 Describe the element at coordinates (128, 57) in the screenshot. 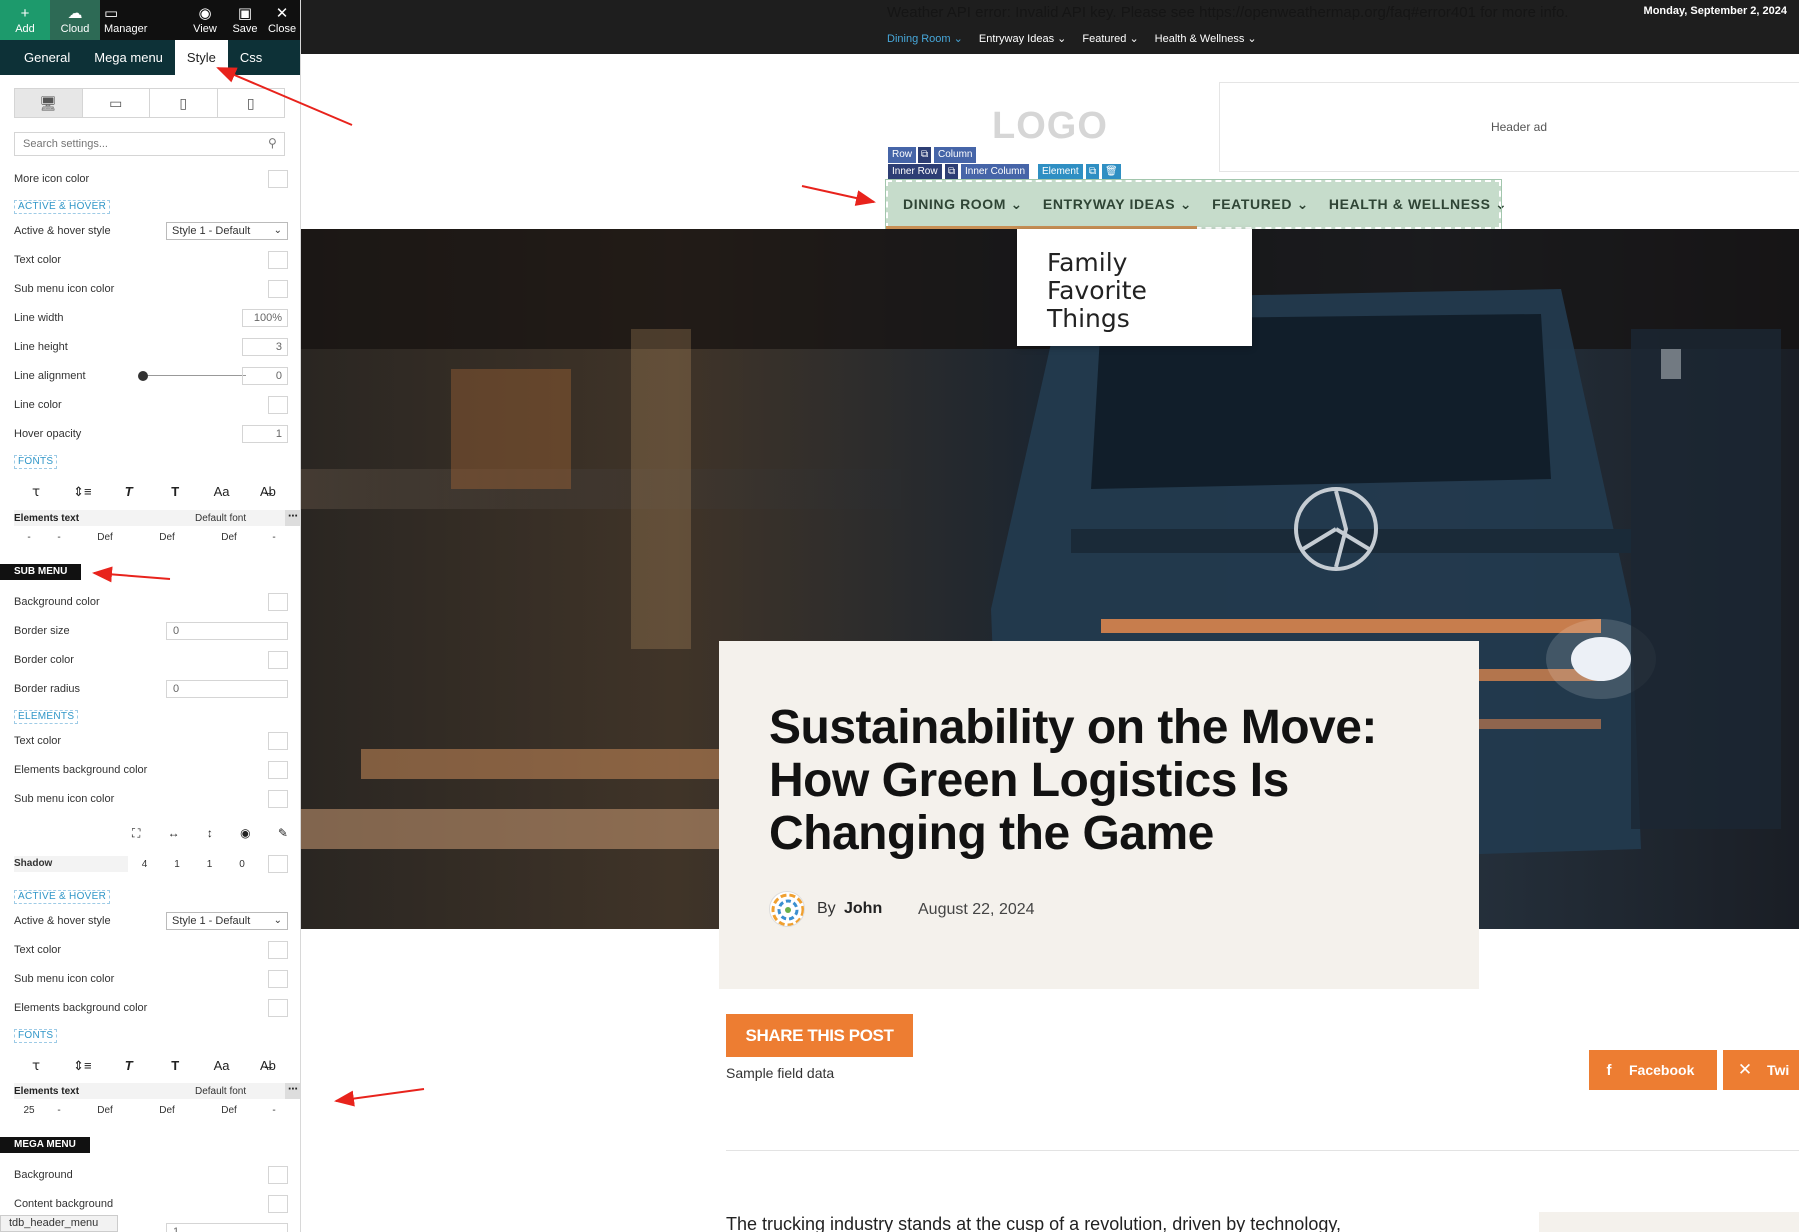

I see `tab-mega-menu: Mega menu` at that location.